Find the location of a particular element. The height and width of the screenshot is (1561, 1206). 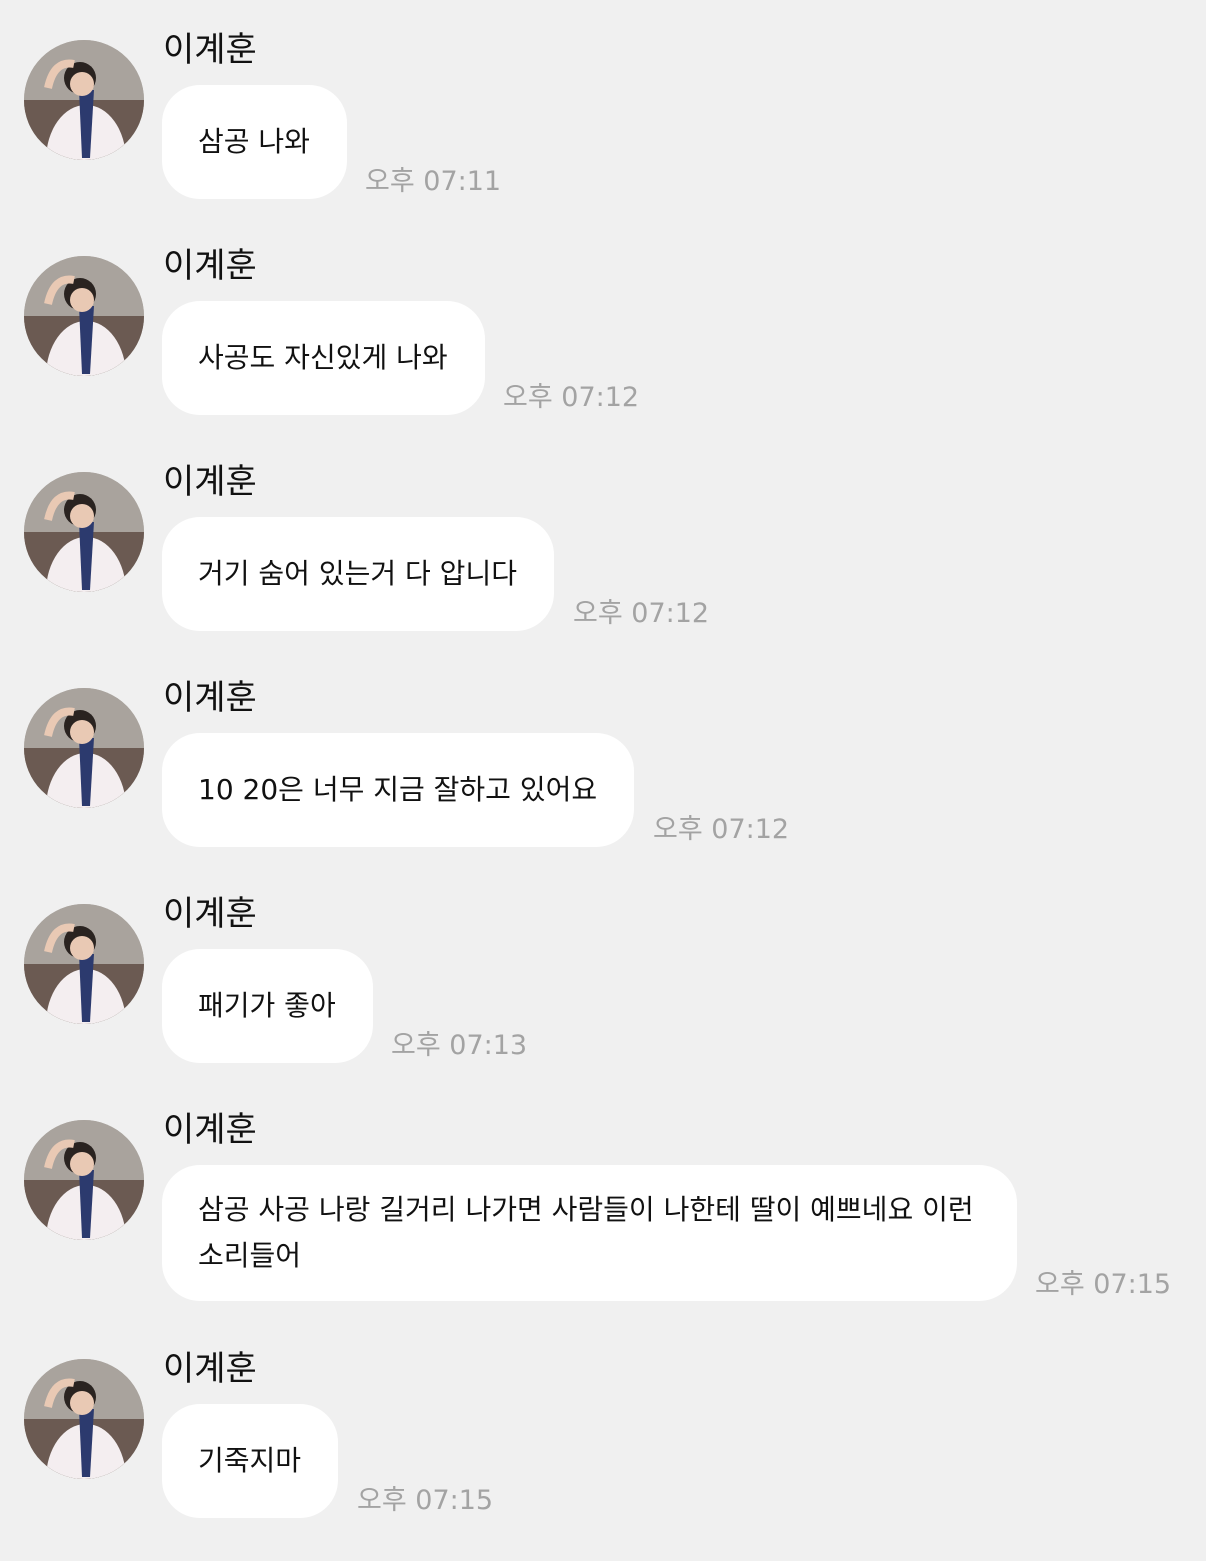

message-bubble: 거기 숨어 있는거 다 압니다 is located at coordinates (358, 574).